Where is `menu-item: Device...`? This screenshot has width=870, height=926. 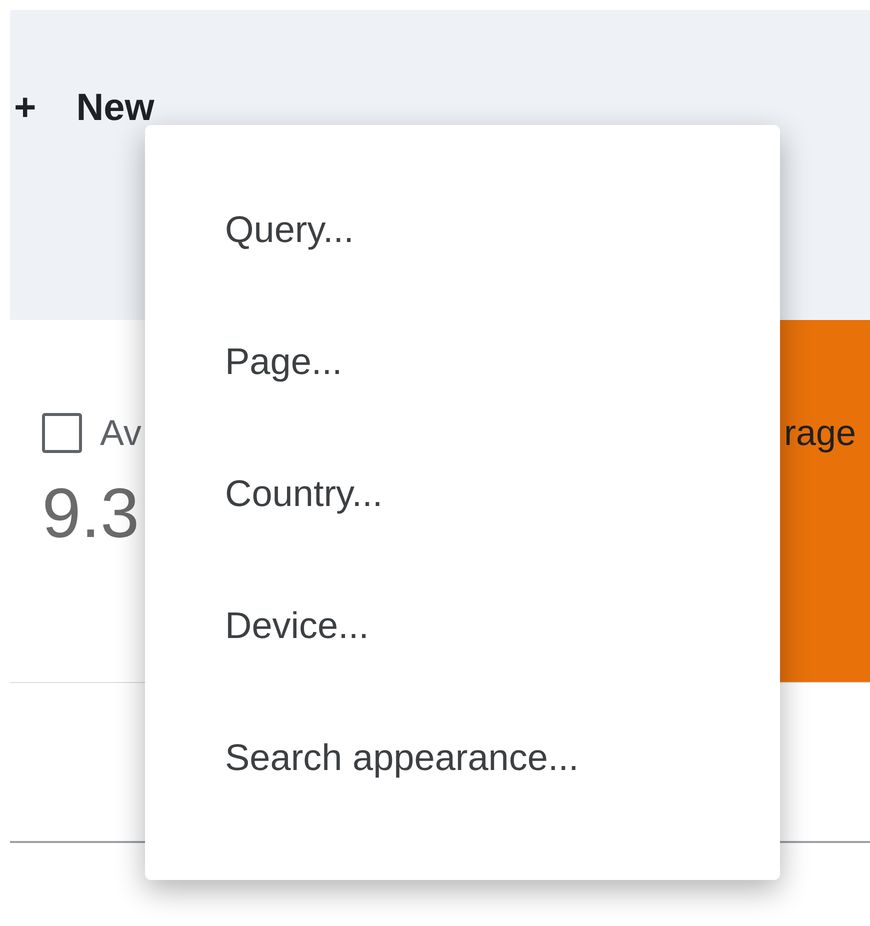
menu-item: Device... is located at coordinates (462, 626).